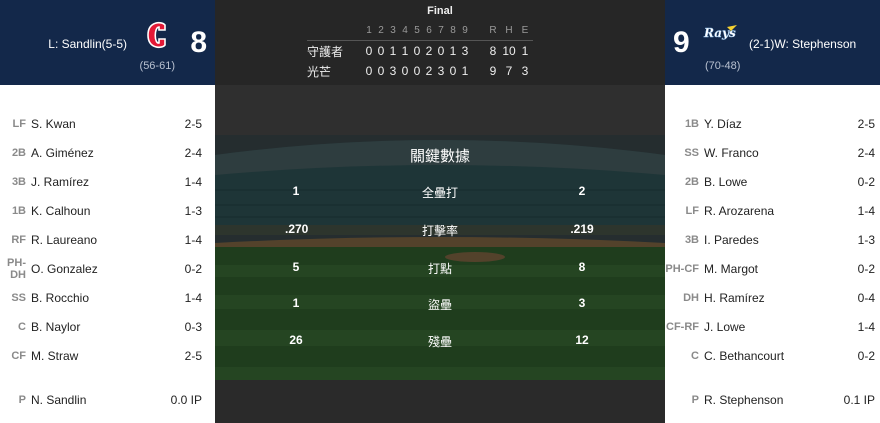  I want to click on player-name: B. Naylor, so click(96, 327).